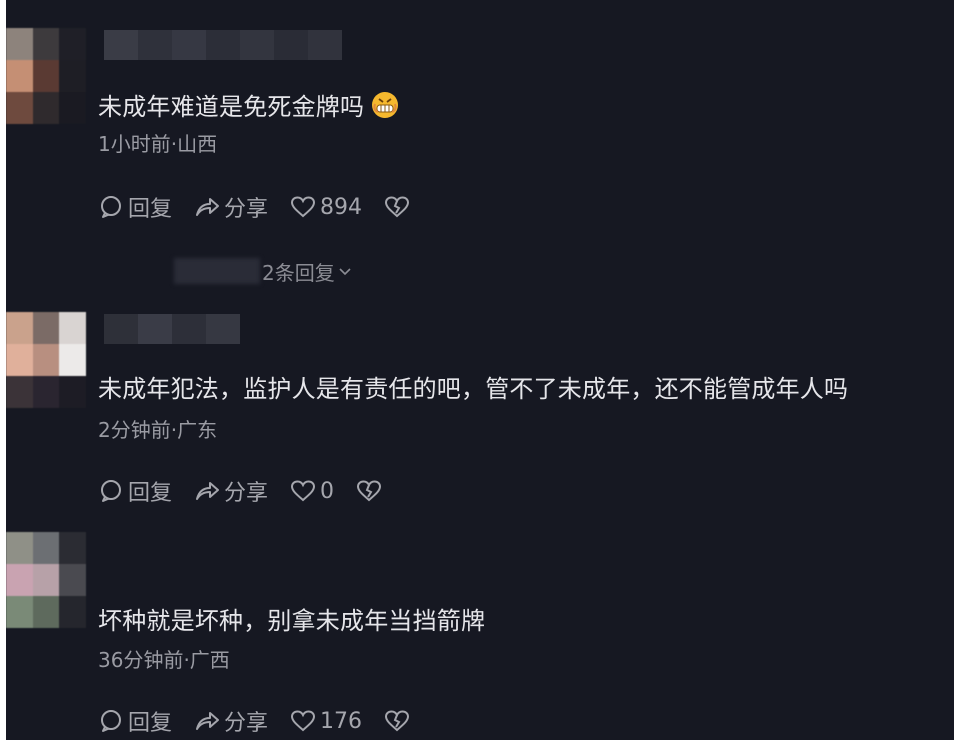 The height and width of the screenshot is (740, 960). Describe the element at coordinates (249, 106) in the screenshot. I see `comment-text: 未成年难道是免死金牌吗` at that location.